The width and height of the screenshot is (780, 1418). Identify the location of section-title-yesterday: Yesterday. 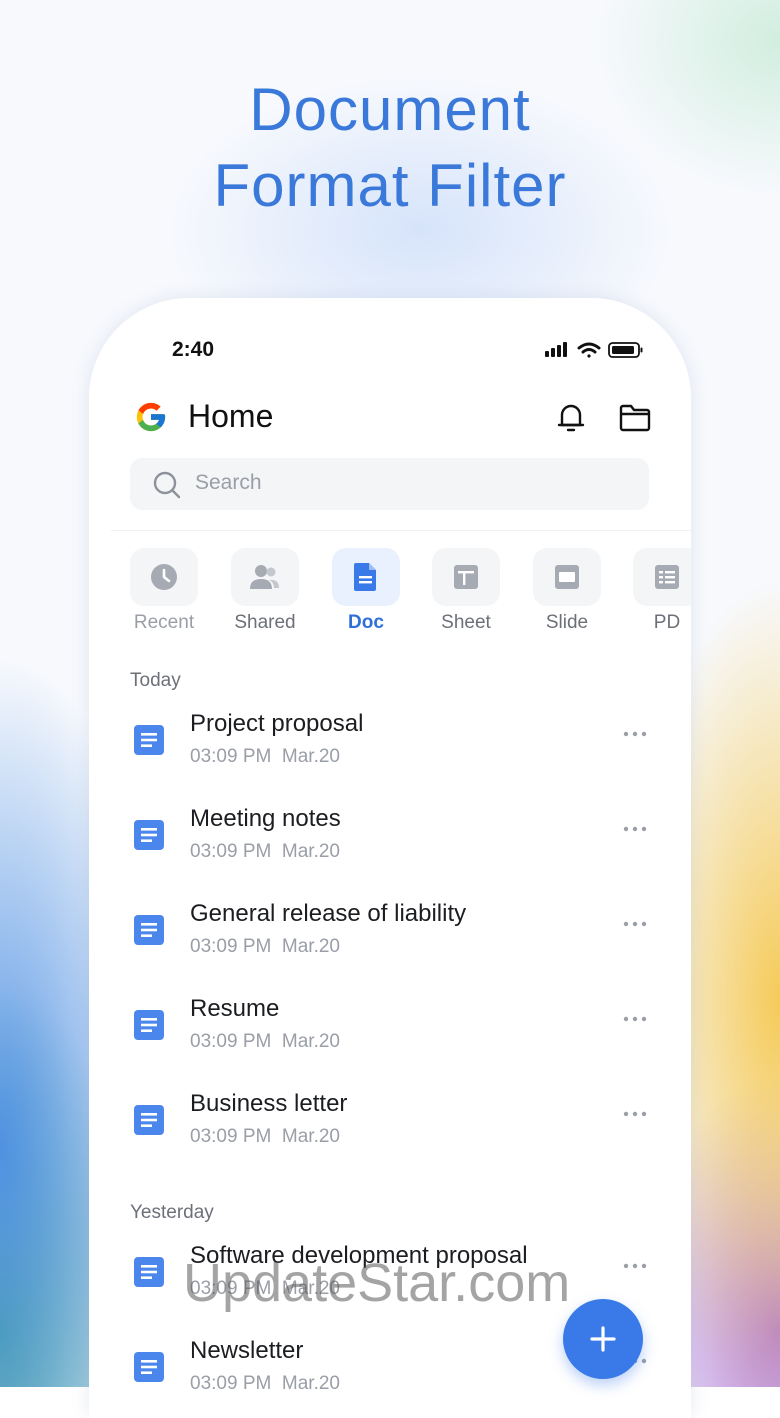
(172, 1212).